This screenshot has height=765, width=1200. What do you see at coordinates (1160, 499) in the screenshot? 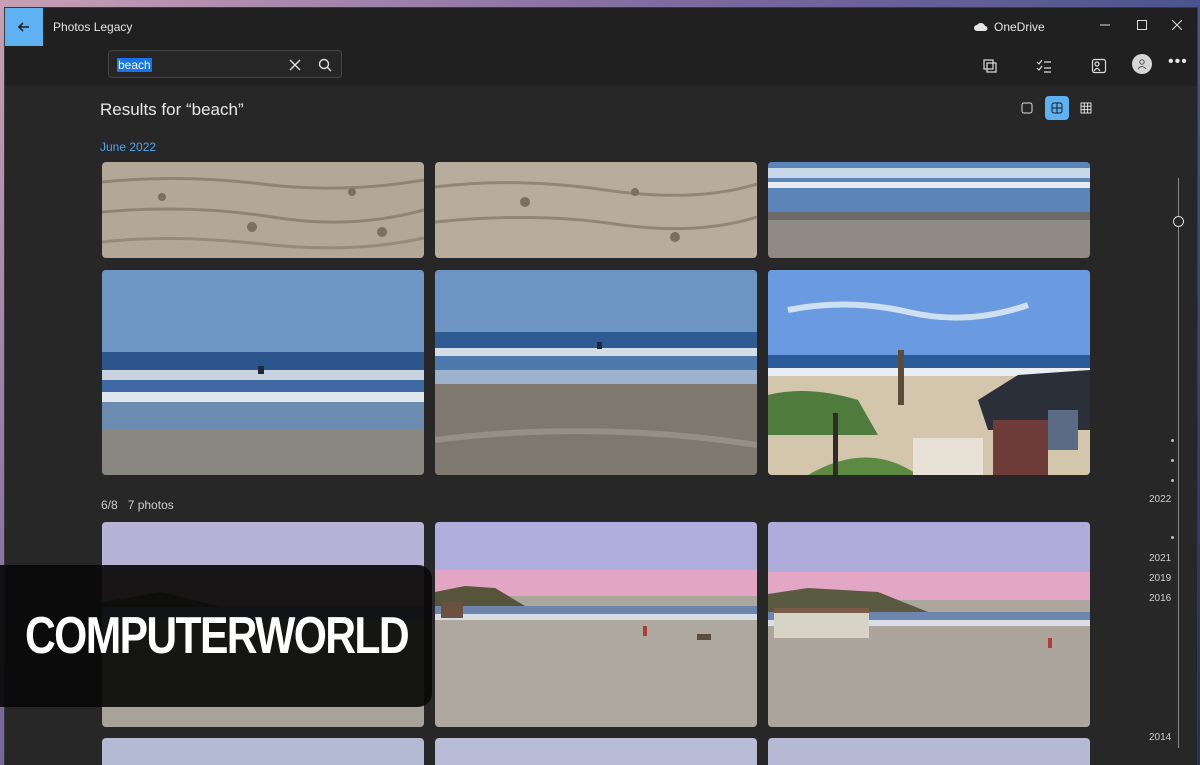
I see `timeline-year: 2022` at bounding box center [1160, 499].